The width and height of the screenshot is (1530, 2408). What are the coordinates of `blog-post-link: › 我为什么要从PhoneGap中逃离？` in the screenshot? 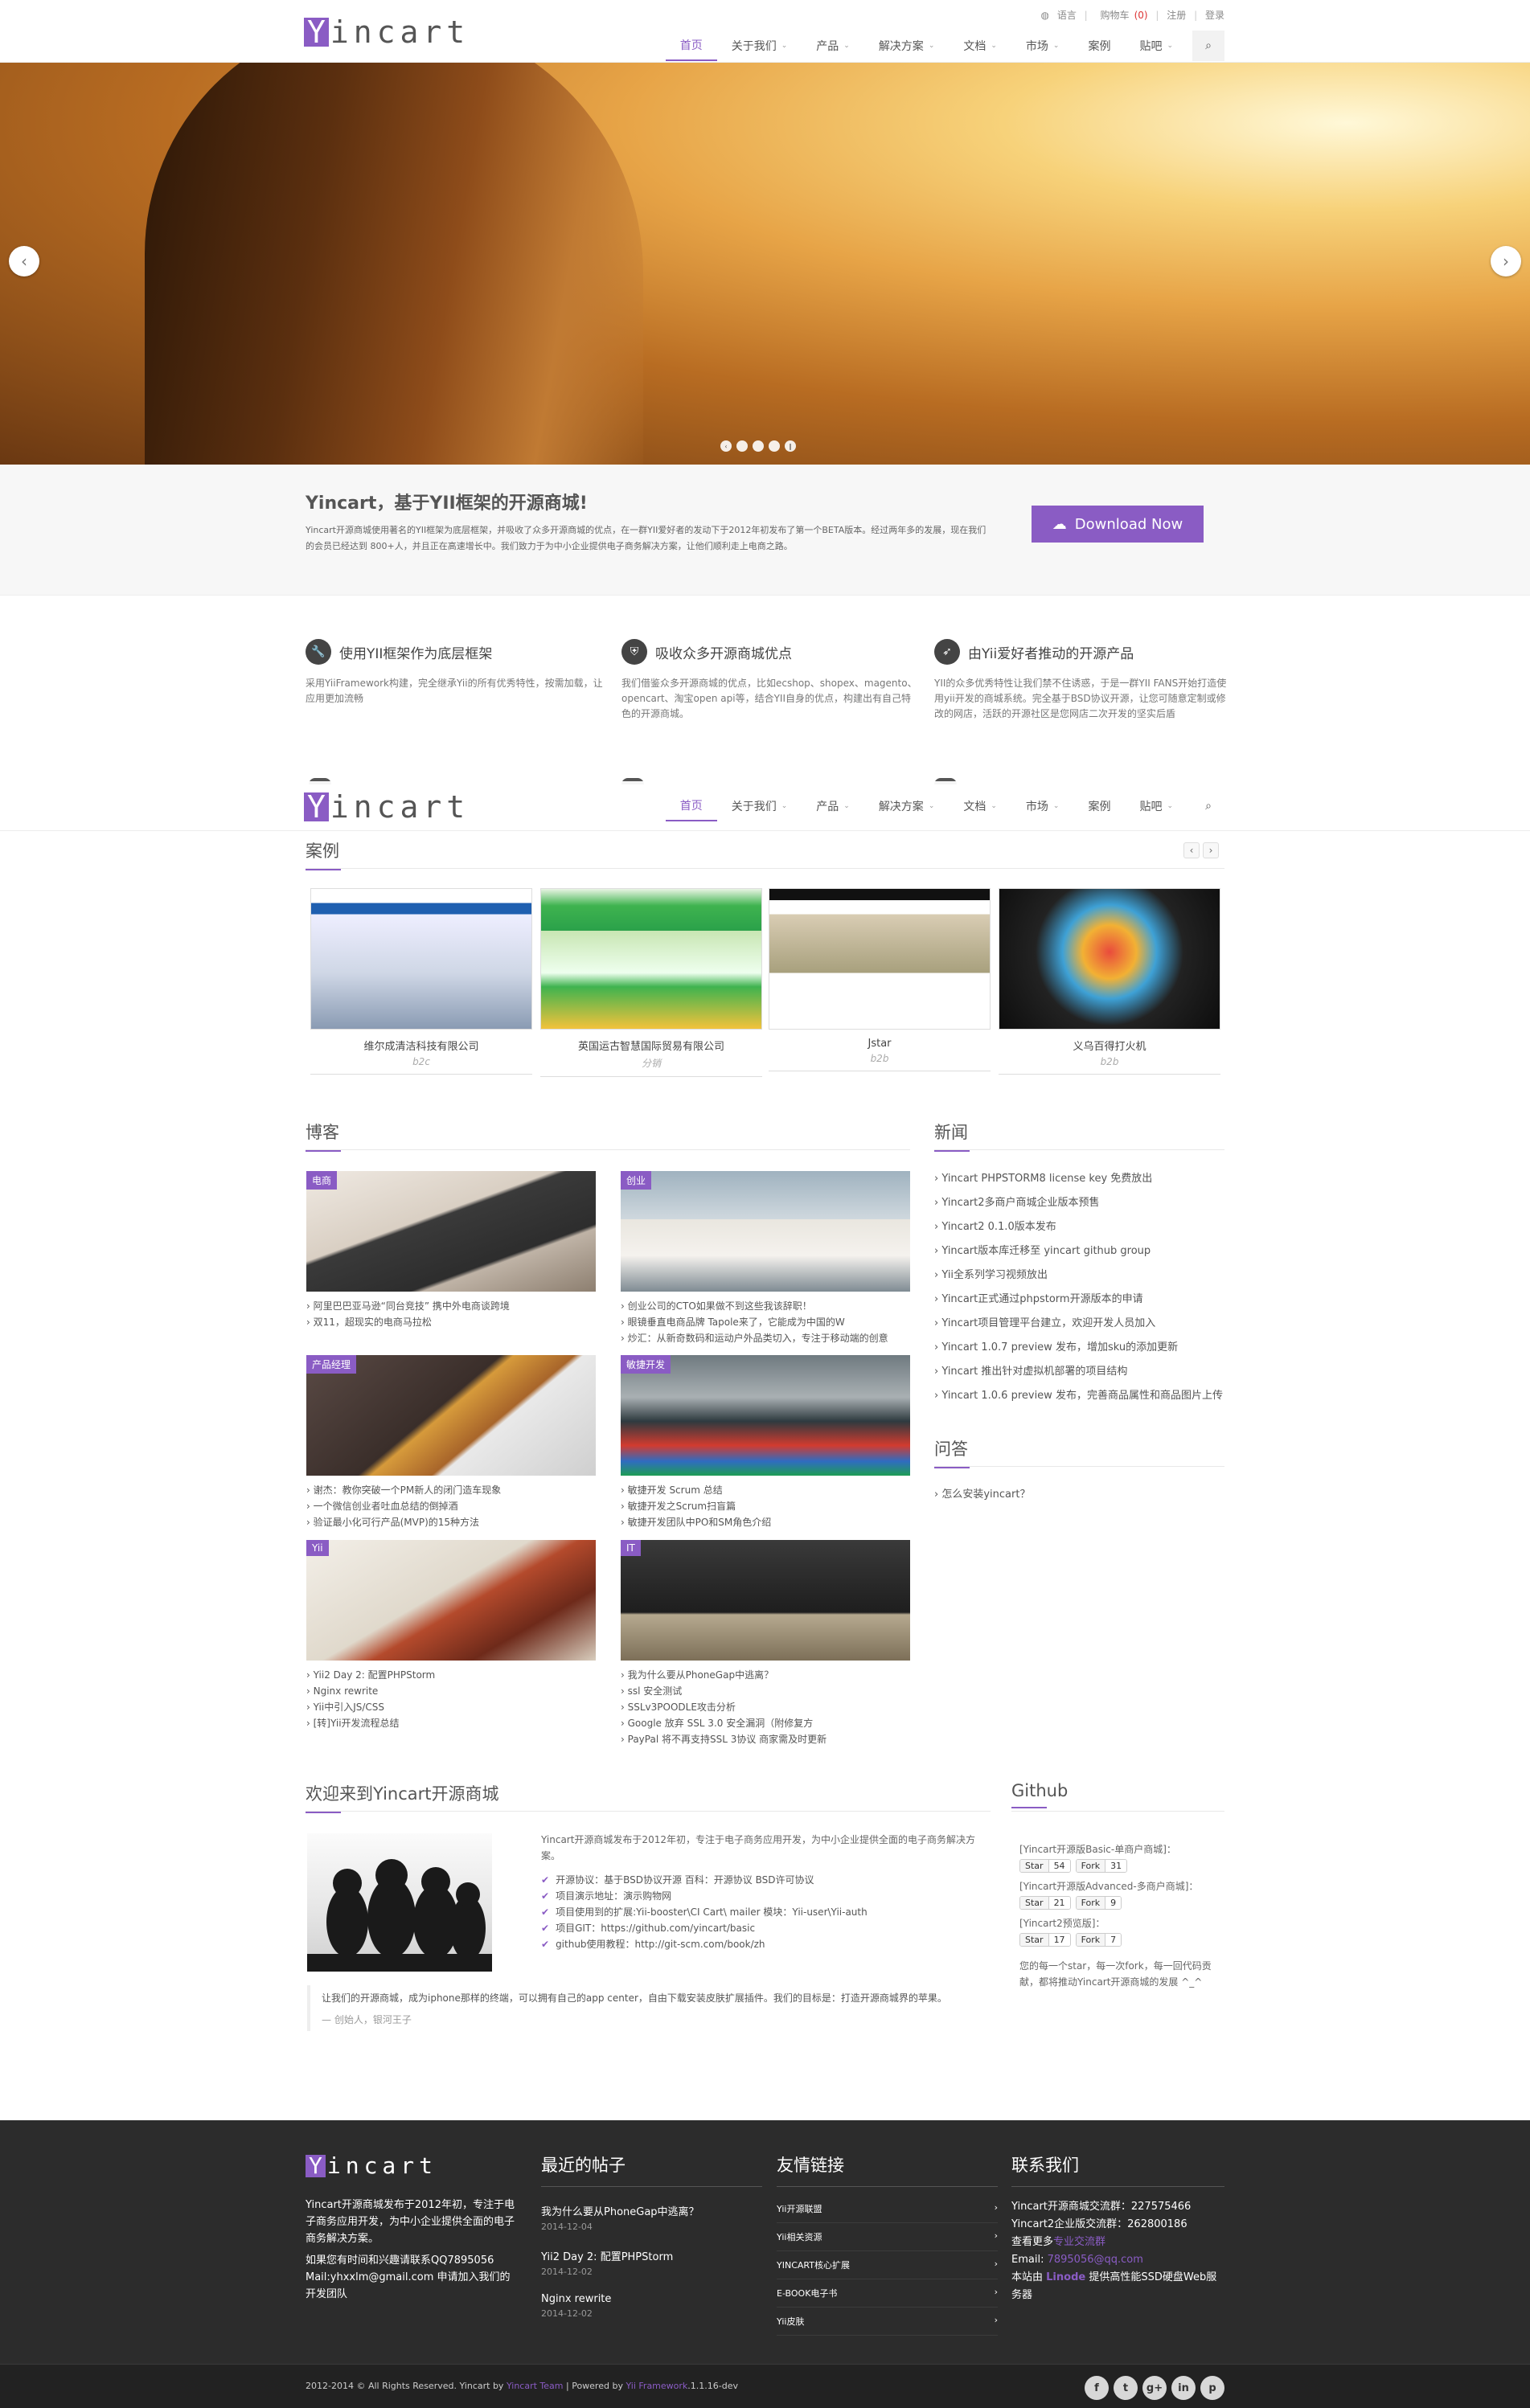 It's located at (765, 1675).